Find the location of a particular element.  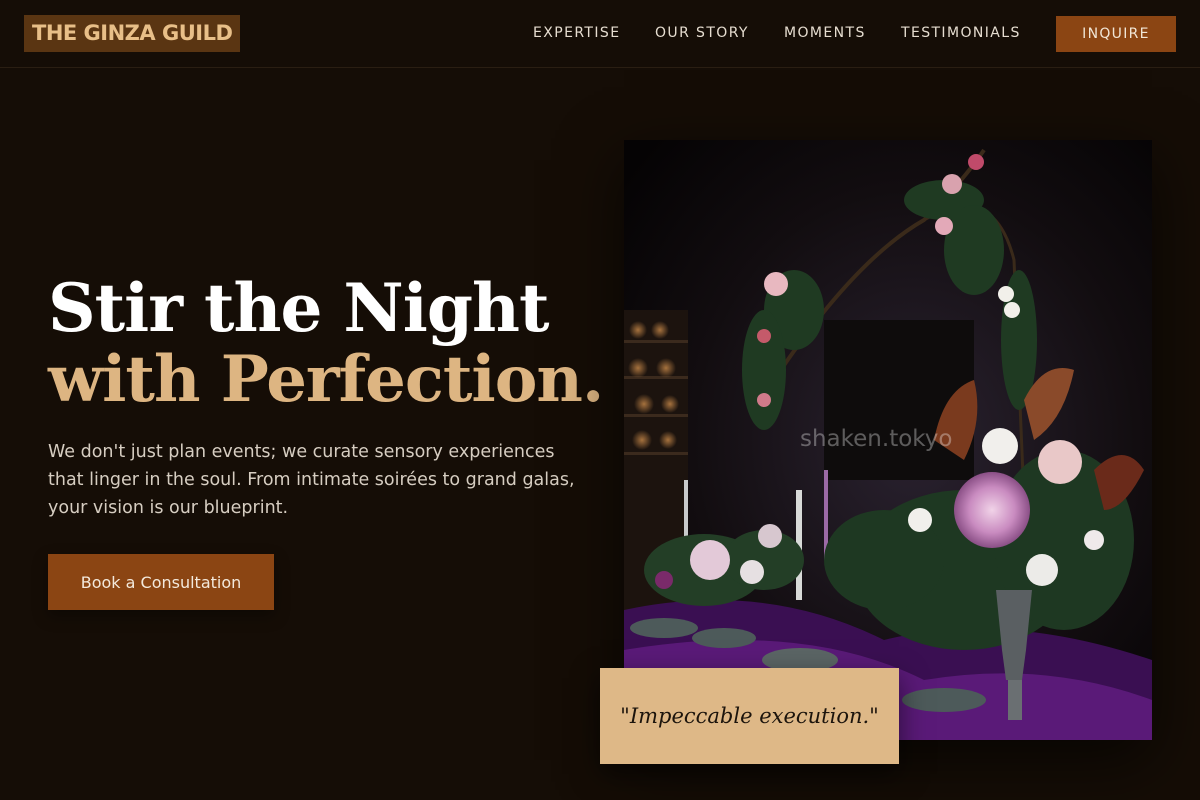

nav-link-testimonials: TESTIMONIALS is located at coordinates (961, 33).